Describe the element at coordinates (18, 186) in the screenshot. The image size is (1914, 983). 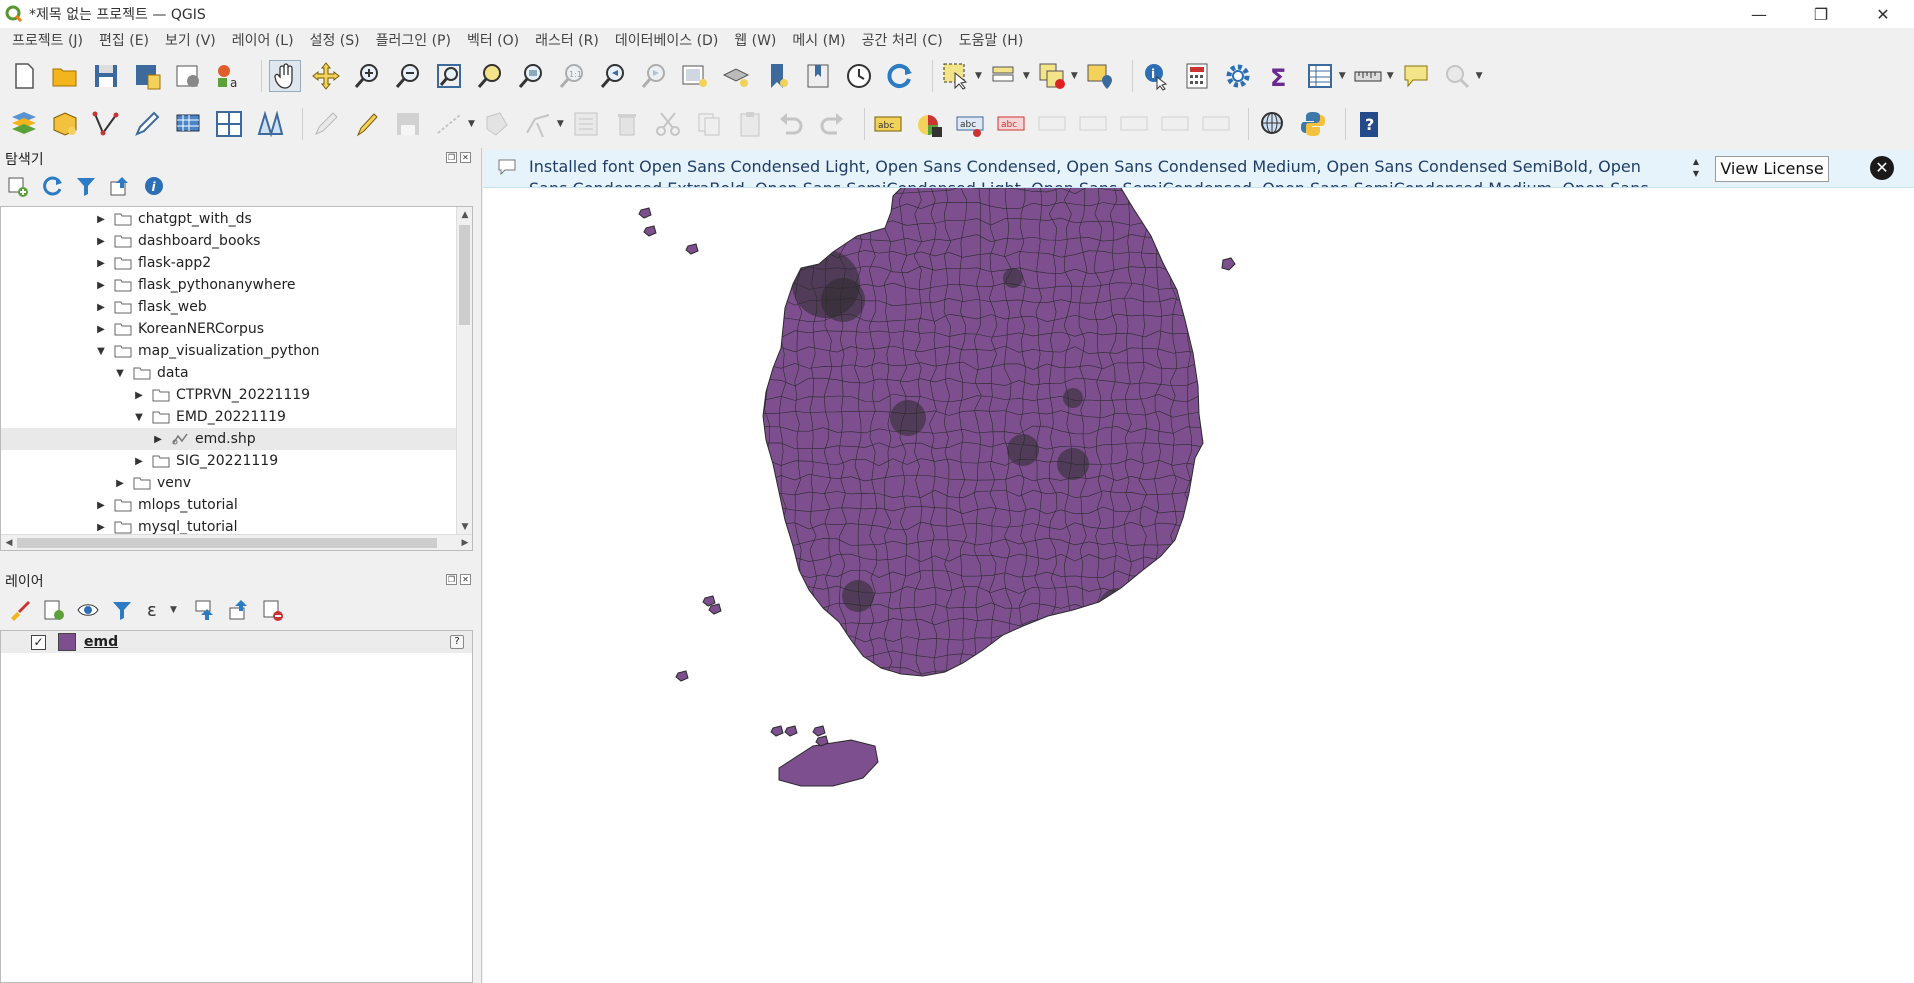
I see `add-selected-layers-icon` at that location.